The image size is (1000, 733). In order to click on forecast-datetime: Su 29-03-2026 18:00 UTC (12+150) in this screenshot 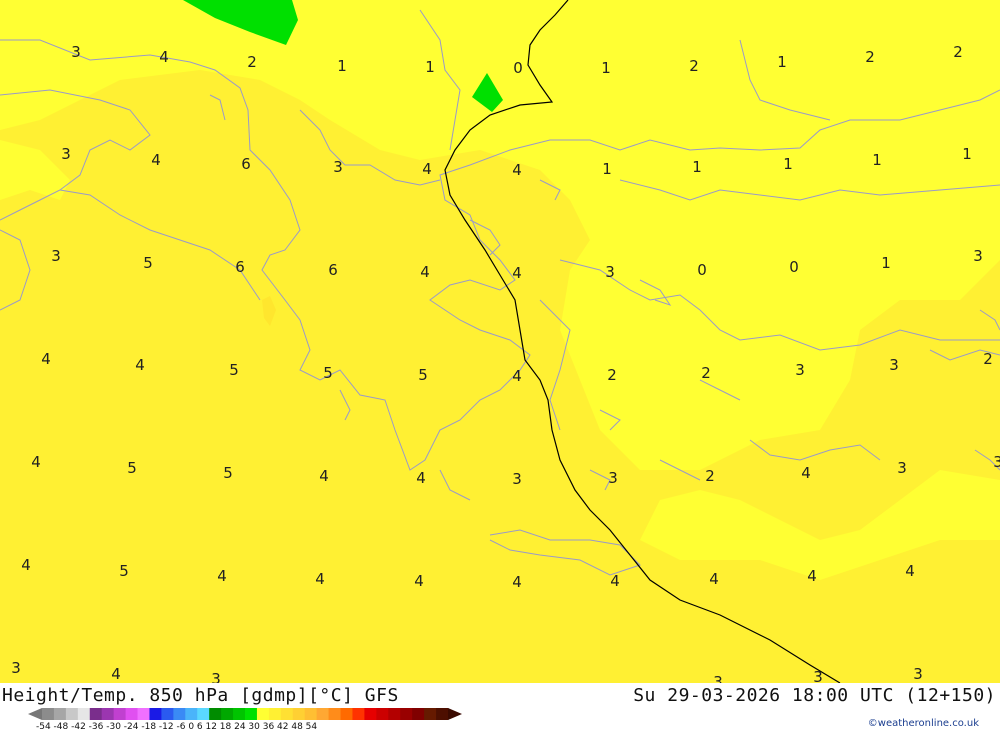, I will do `click(814, 695)`.